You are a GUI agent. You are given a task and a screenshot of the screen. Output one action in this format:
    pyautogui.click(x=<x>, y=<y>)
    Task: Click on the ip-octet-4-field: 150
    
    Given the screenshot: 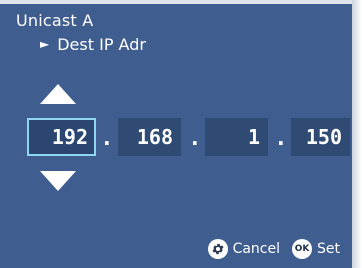 What is the action you would take?
    pyautogui.click(x=320, y=137)
    